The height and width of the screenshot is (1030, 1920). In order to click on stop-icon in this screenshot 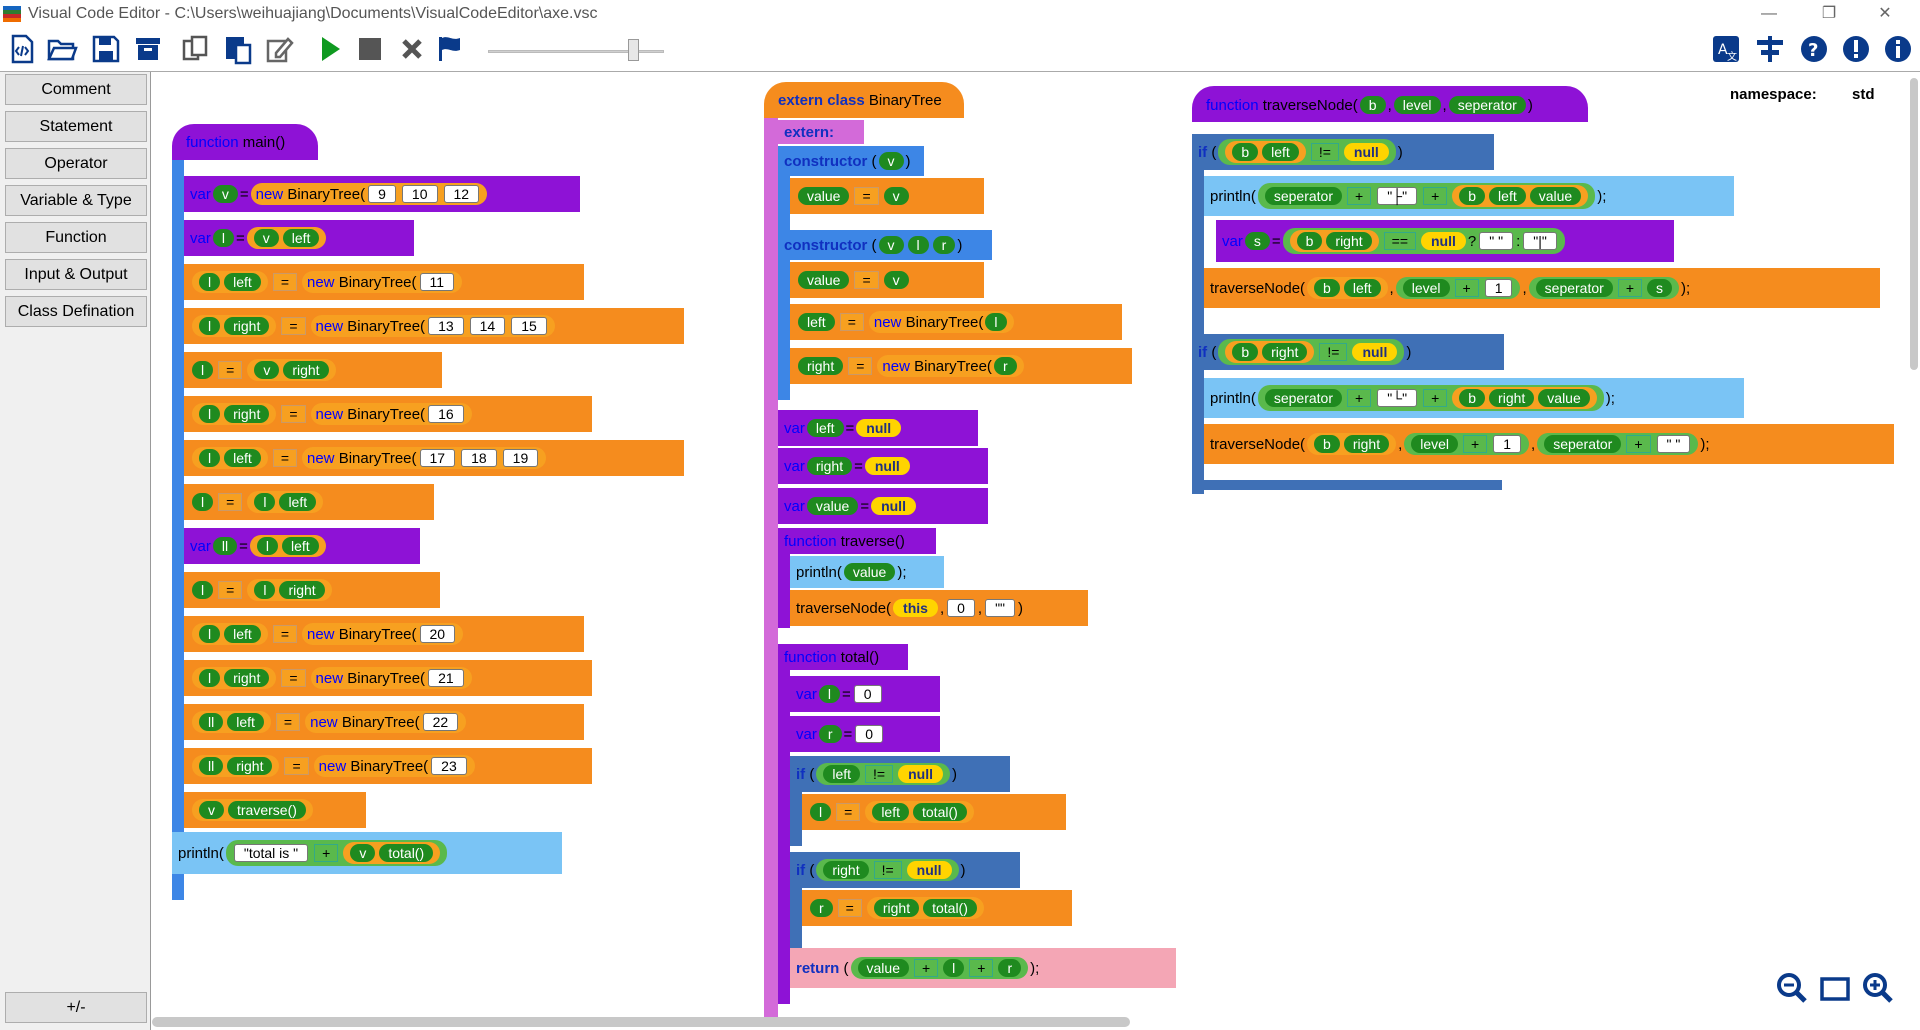, I will do `click(370, 49)`.